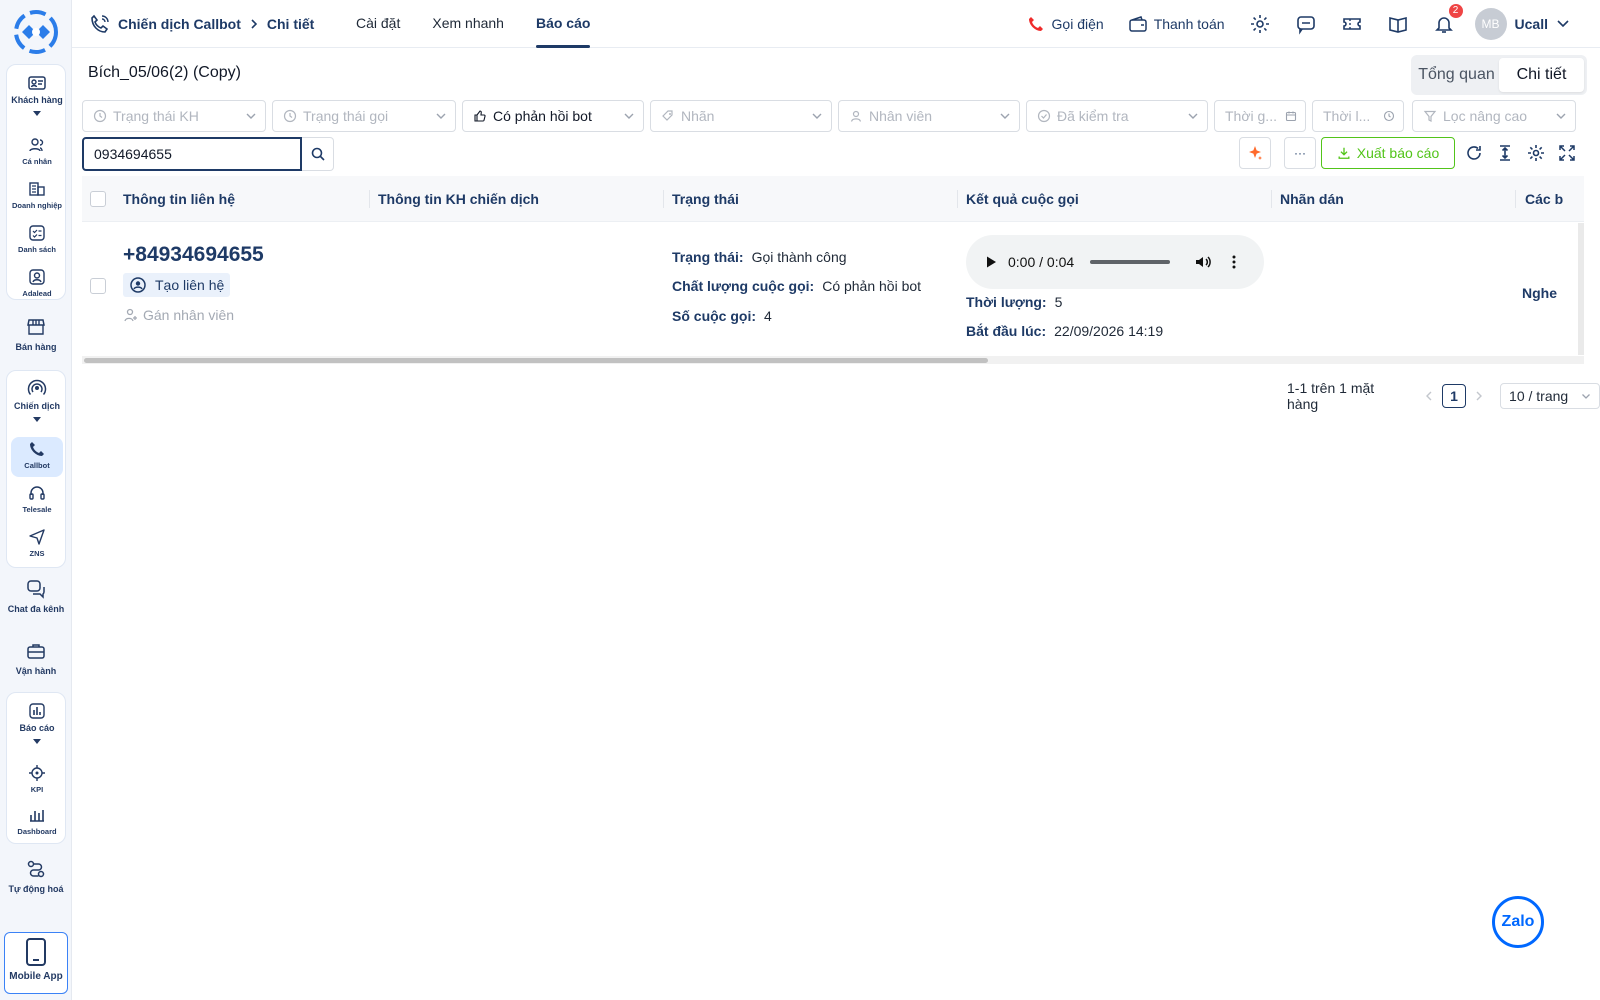 Image resolution: width=1600 pixels, height=1000 pixels. What do you see at coordinates (1531, 24) in the screenshot?
I see `user-name: Ucall` at bounding box center [1531, 24].